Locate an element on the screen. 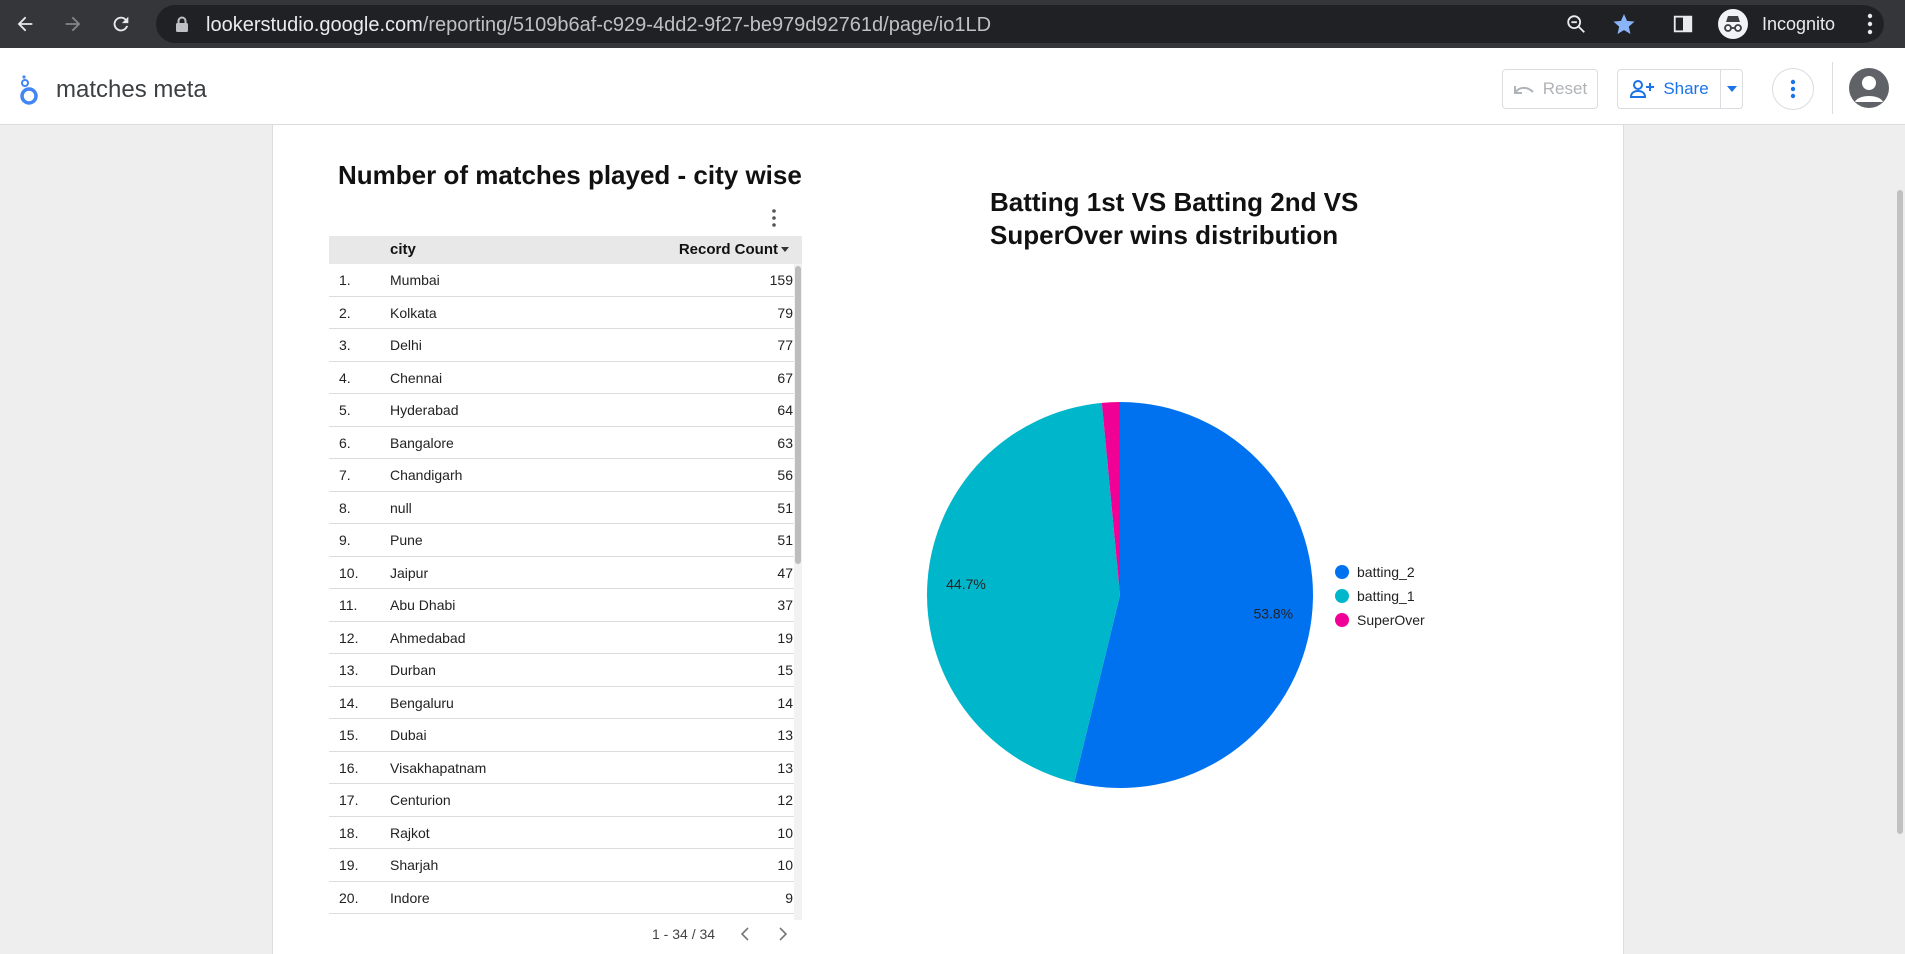 This screenshot has height=954, width=1905. table-row: 9. Pune 51 is located at coordinates (565, 540).